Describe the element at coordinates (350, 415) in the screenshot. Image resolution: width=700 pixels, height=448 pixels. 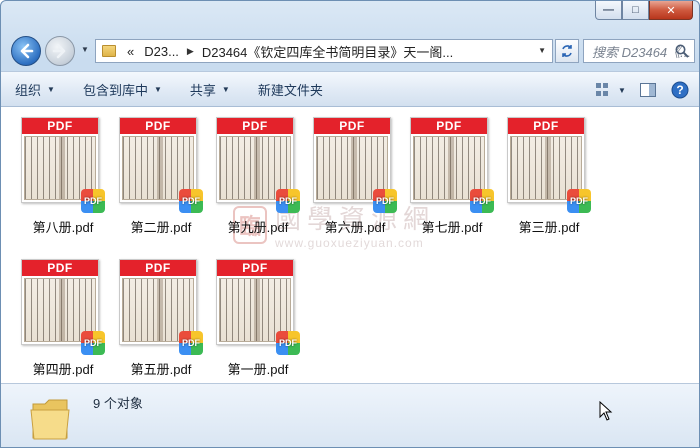
I see `details-pane: 9 个对象` at that location.